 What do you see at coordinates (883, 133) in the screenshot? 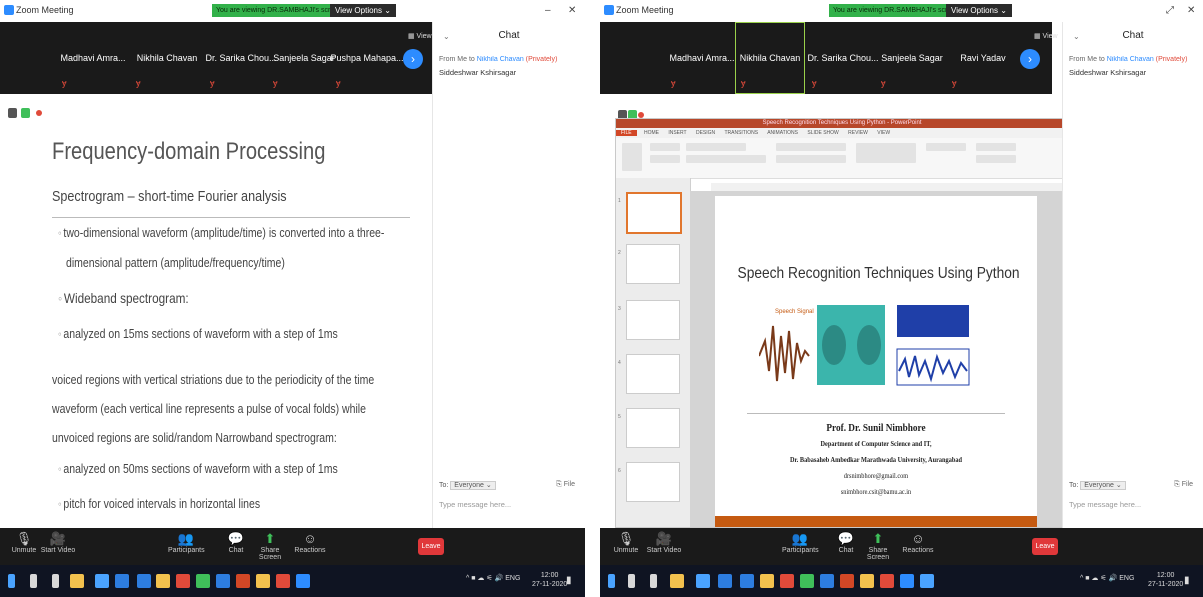
I see `menu-view: VIEW` at bounding box center [883, 133].